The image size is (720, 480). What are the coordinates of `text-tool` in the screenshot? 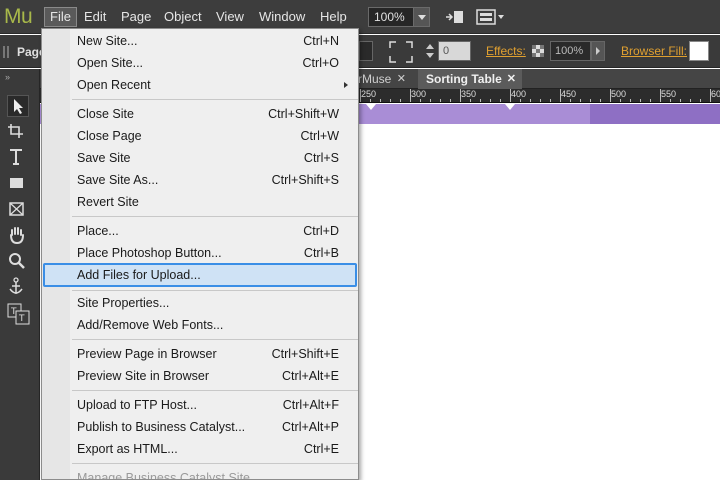 It's located at (18, 158).